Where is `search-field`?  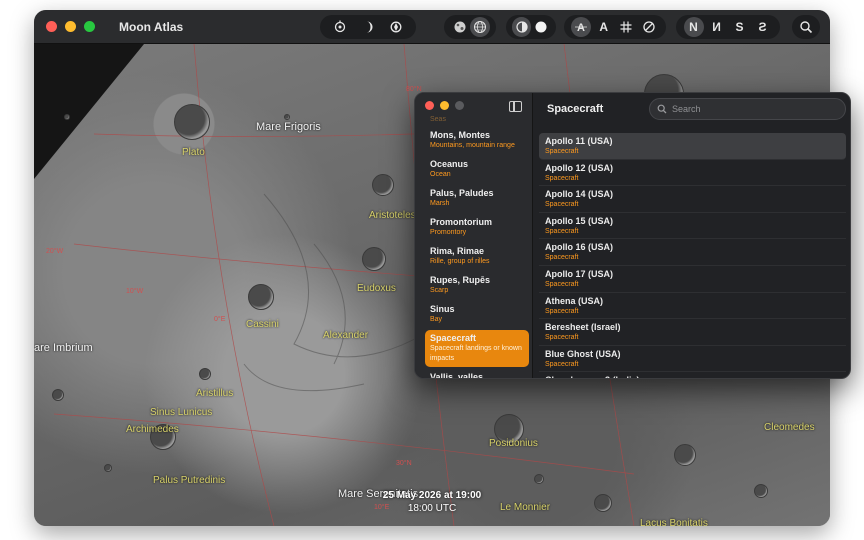 search-field is located at coordinates (747, 109).